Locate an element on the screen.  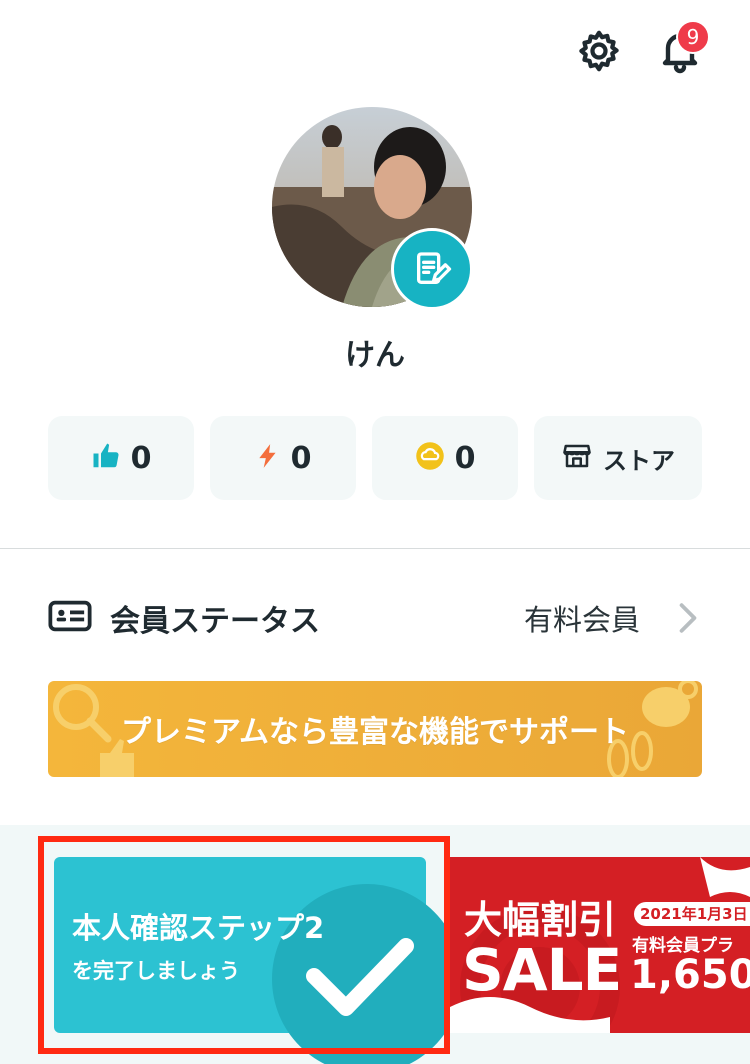
gear-icon is located at coordinates (599, 51).